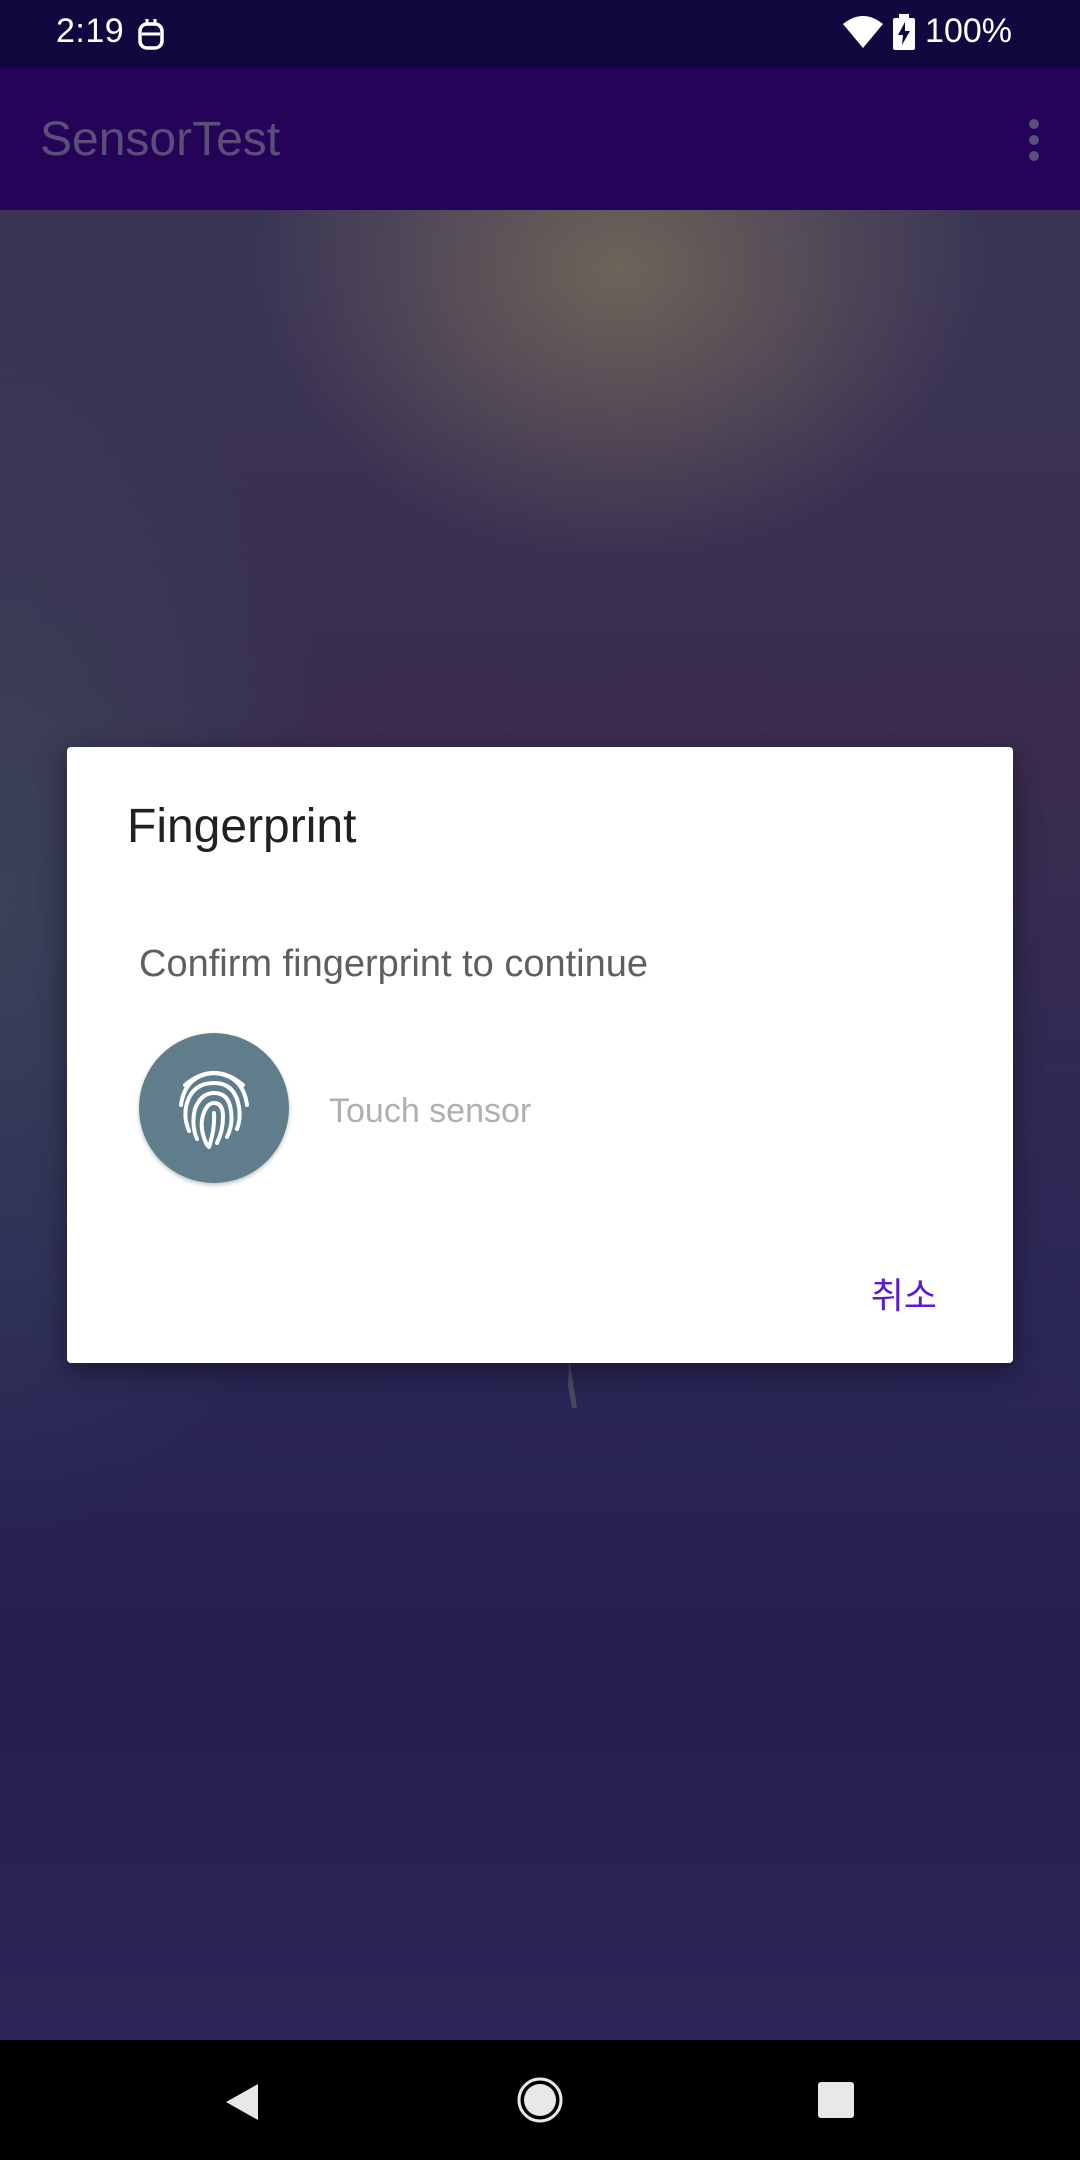 The image size is (1080, 2160). What do you see at coordinates (1034, 140) in the screenshot?
I see `overflow-menu-icon` at bounding box center [1034, 140].